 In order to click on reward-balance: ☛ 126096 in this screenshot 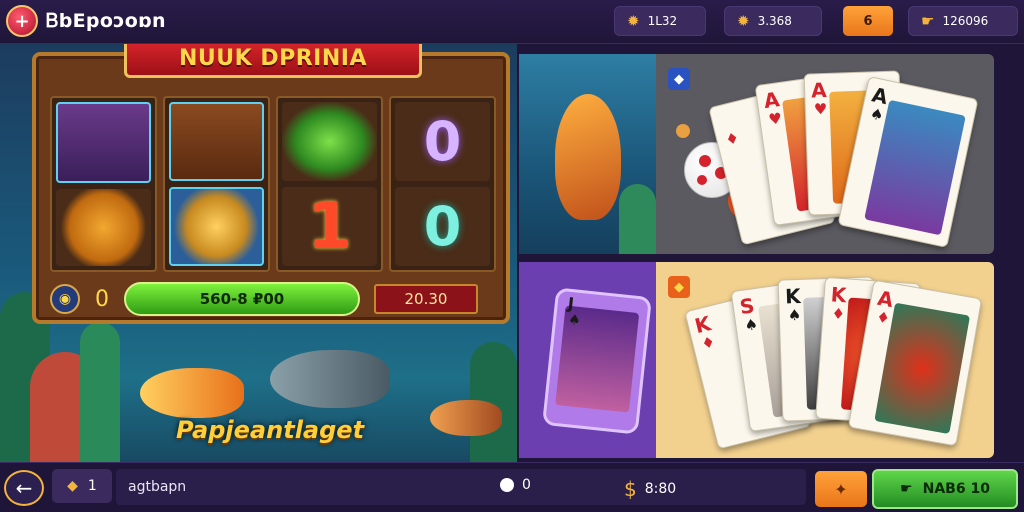, I will do `click(963, 21)`.